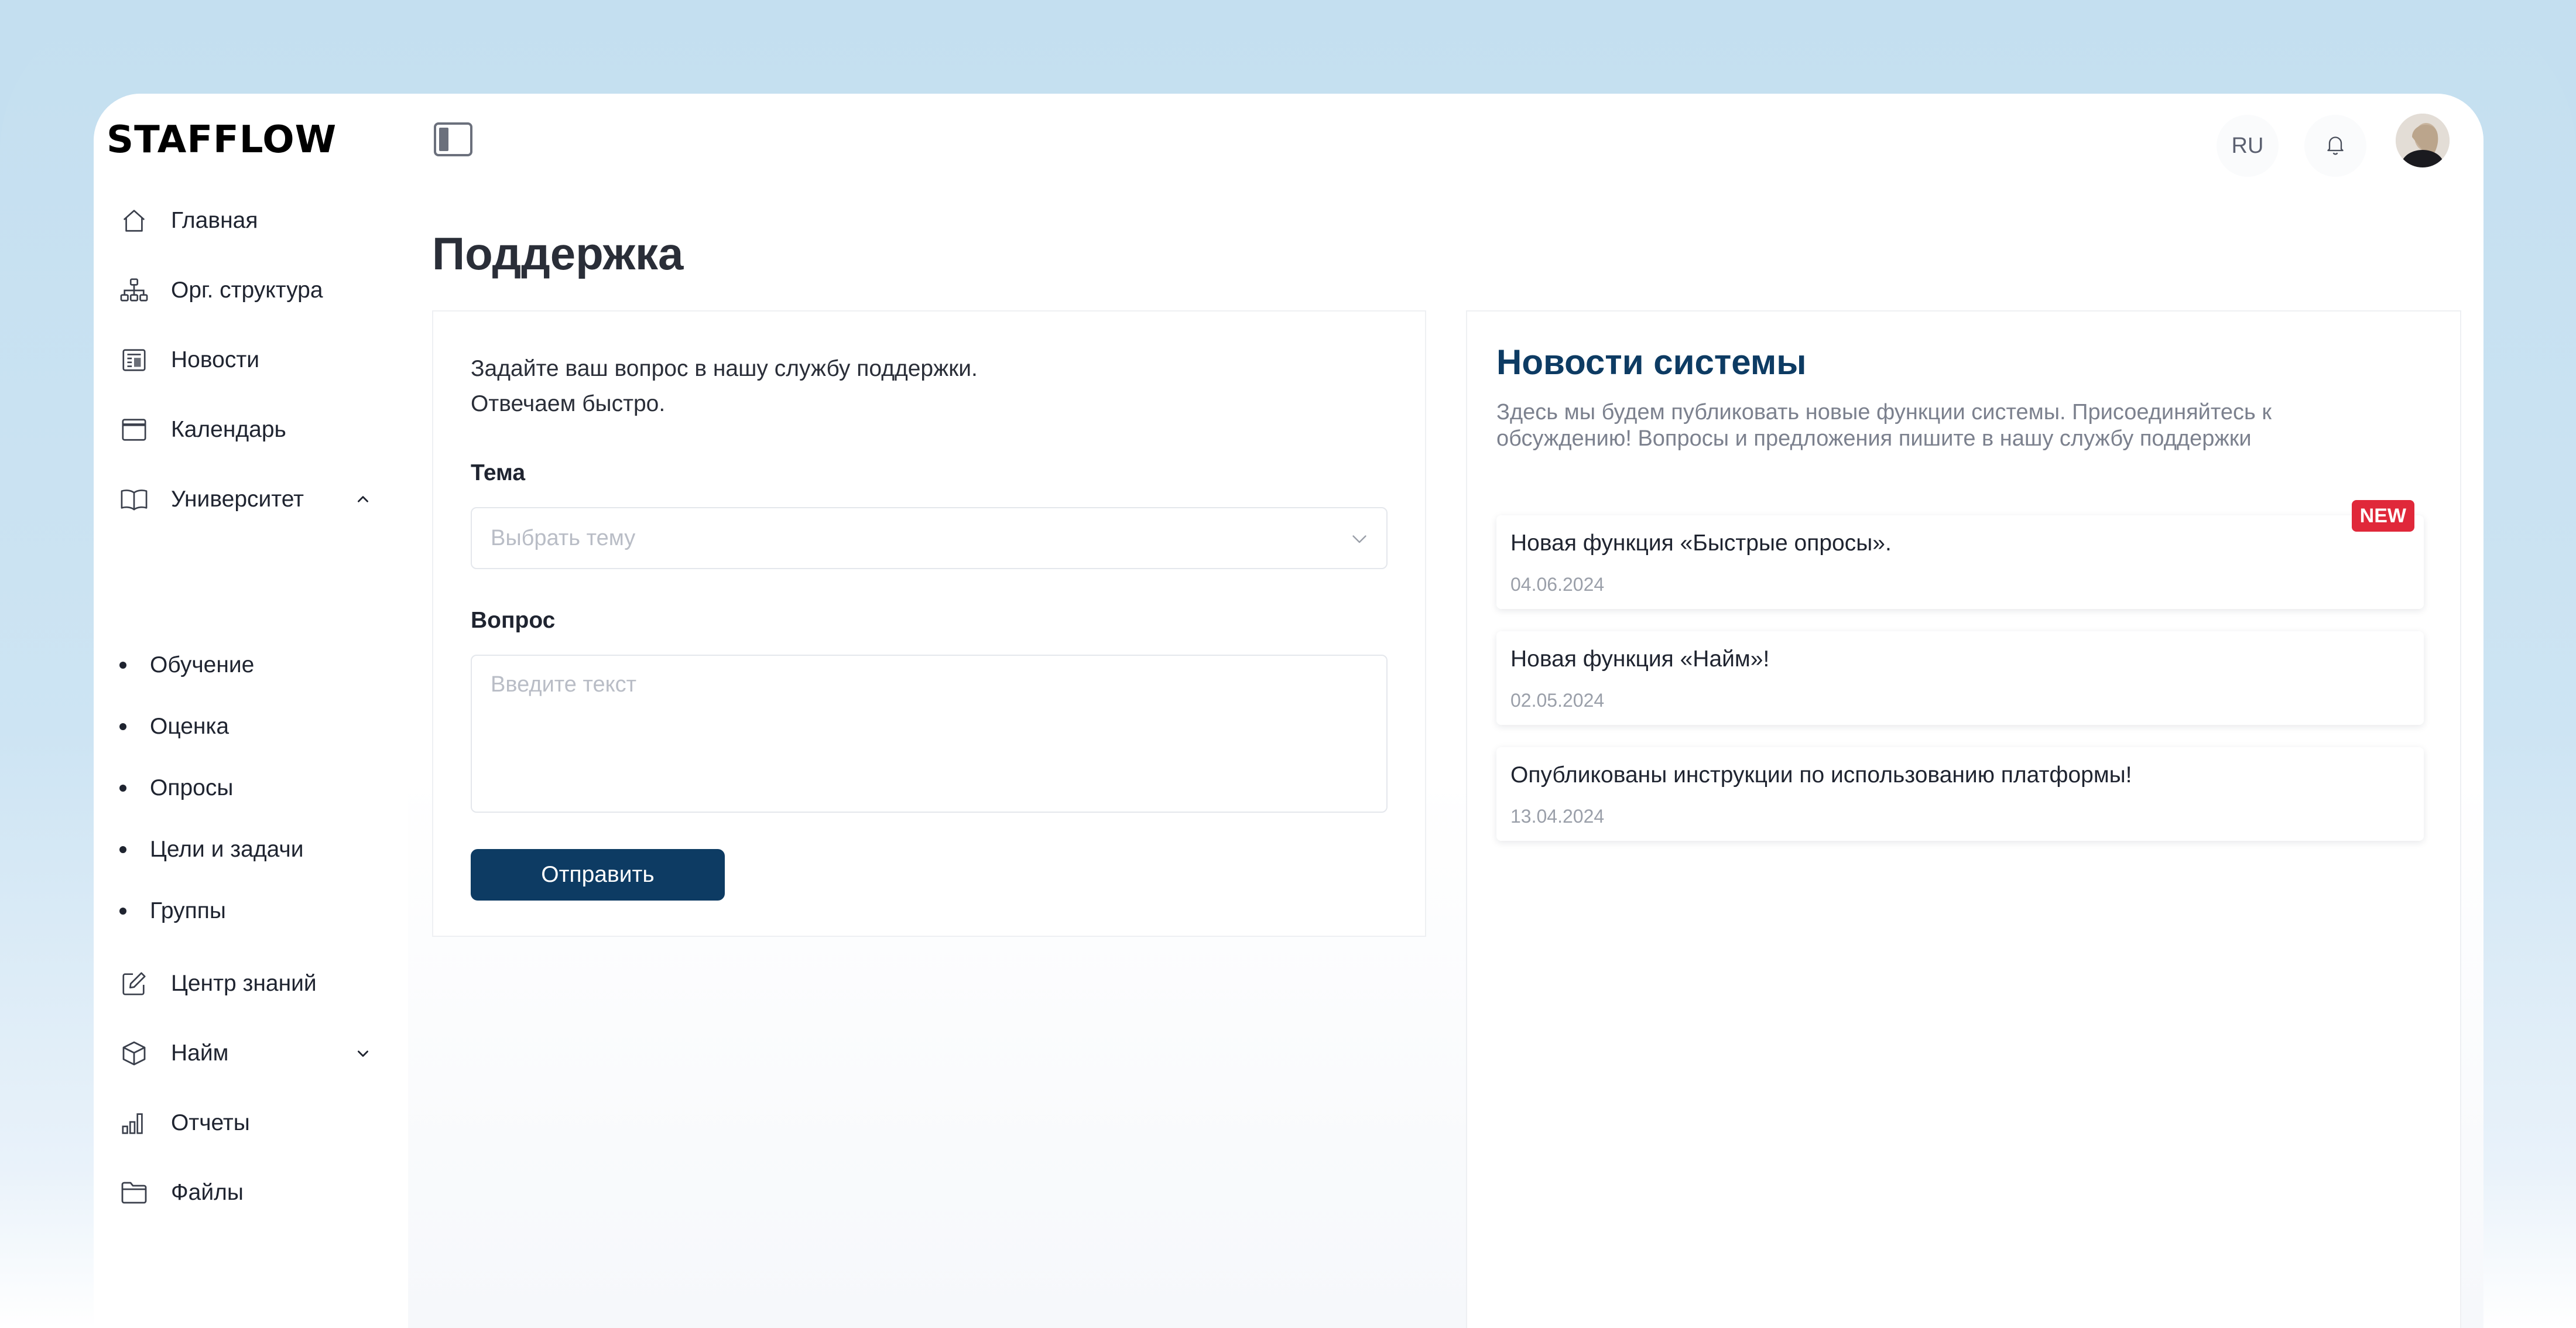 This screenshot has width=2576, height=1328. What do you see at coordinates (134, 984) in the screenshot?
I see `edit-icon` at bounding box center [134, 984].